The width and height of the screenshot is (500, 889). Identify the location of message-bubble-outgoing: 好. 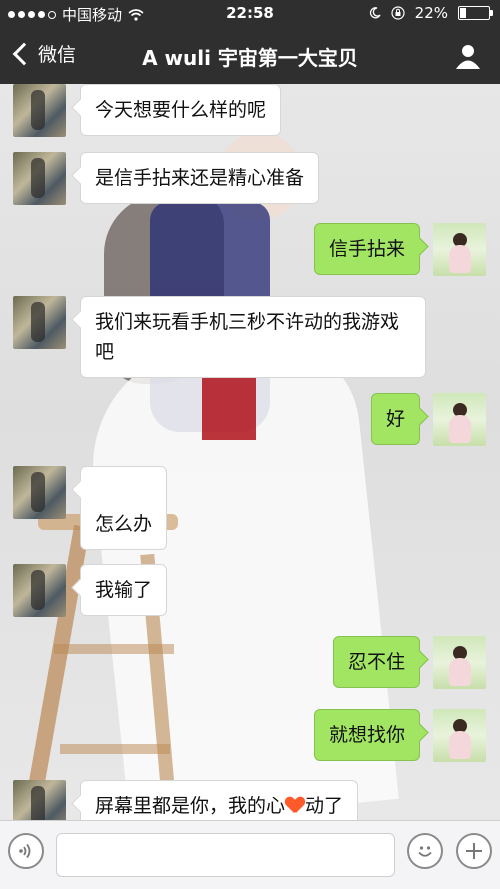
(395, 419).